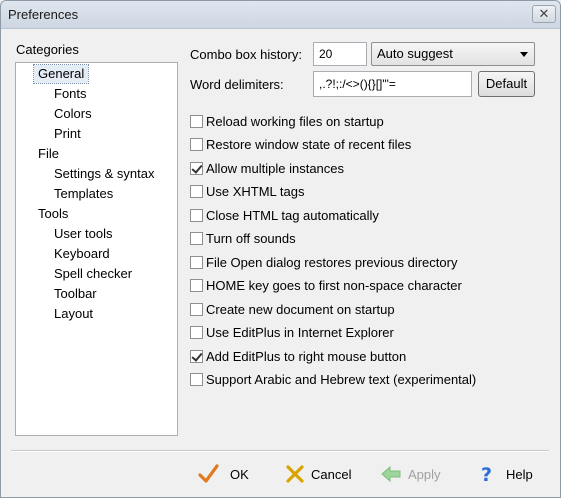 The height and width of the screenshot is (498, 561). What do you see at coordinates (83, 234) in the screenshot?
I see `tree-item-user-tools: User tools` at bounding box center [83, 234].